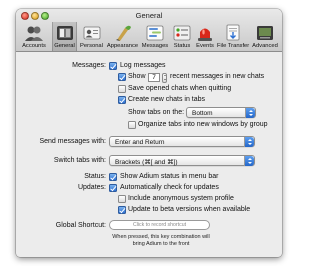 This screenshot has width=320, height=266. What do you see at coordinates (154, 77) in the screenshot?
I see `recent-count-field: 7` at bounding box center [154, 77].